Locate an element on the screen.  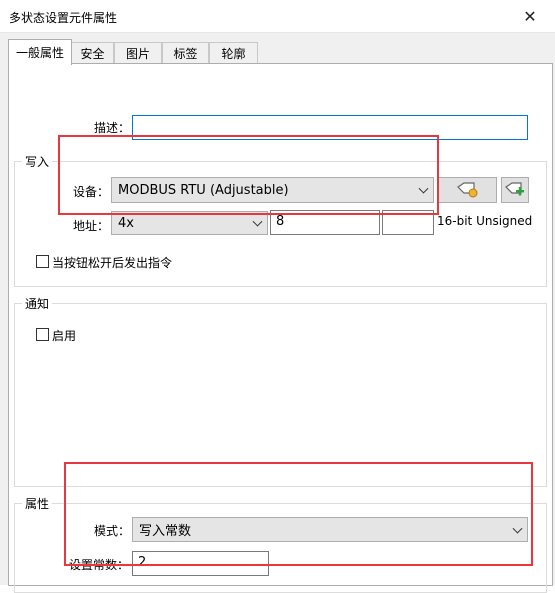
attributes-group-title: 属性 is located at coordinates (37, 503).